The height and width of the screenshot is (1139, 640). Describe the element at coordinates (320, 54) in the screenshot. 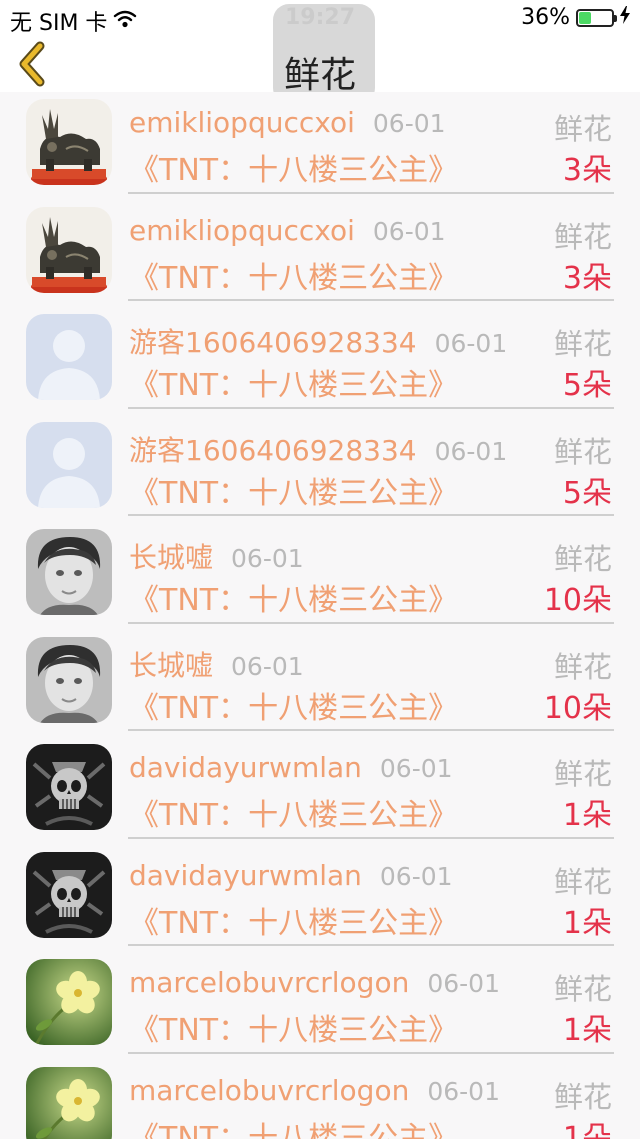

I see `navigation-bar: 鲜花` at that location.